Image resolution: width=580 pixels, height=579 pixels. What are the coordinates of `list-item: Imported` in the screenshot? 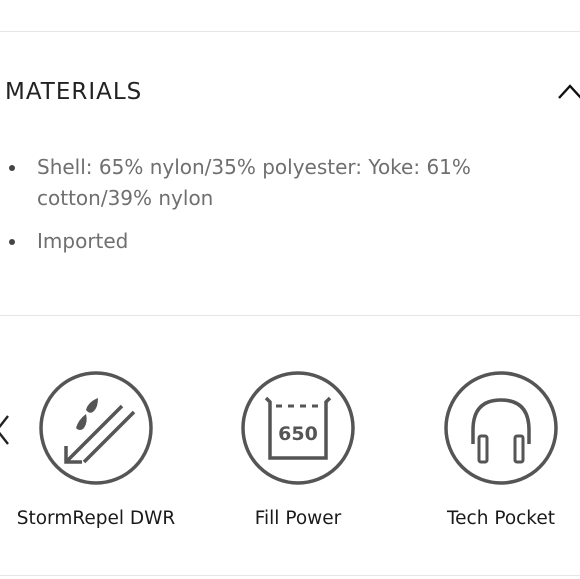 It's located at (290, 241).